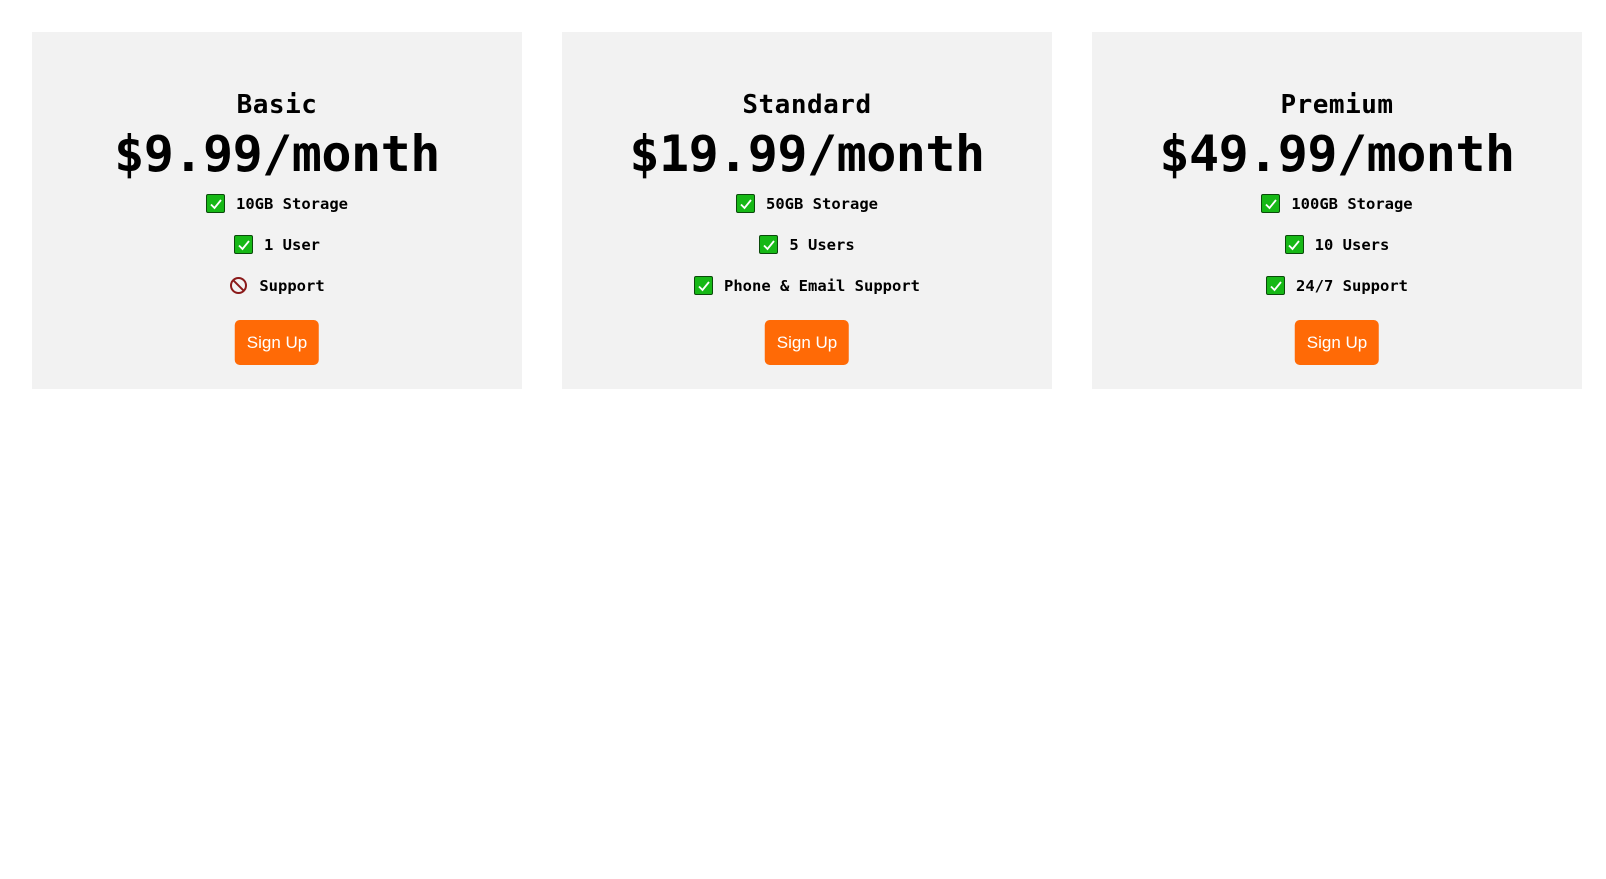  I want to click on plan-price: $19.99/month, so click(807, 154).